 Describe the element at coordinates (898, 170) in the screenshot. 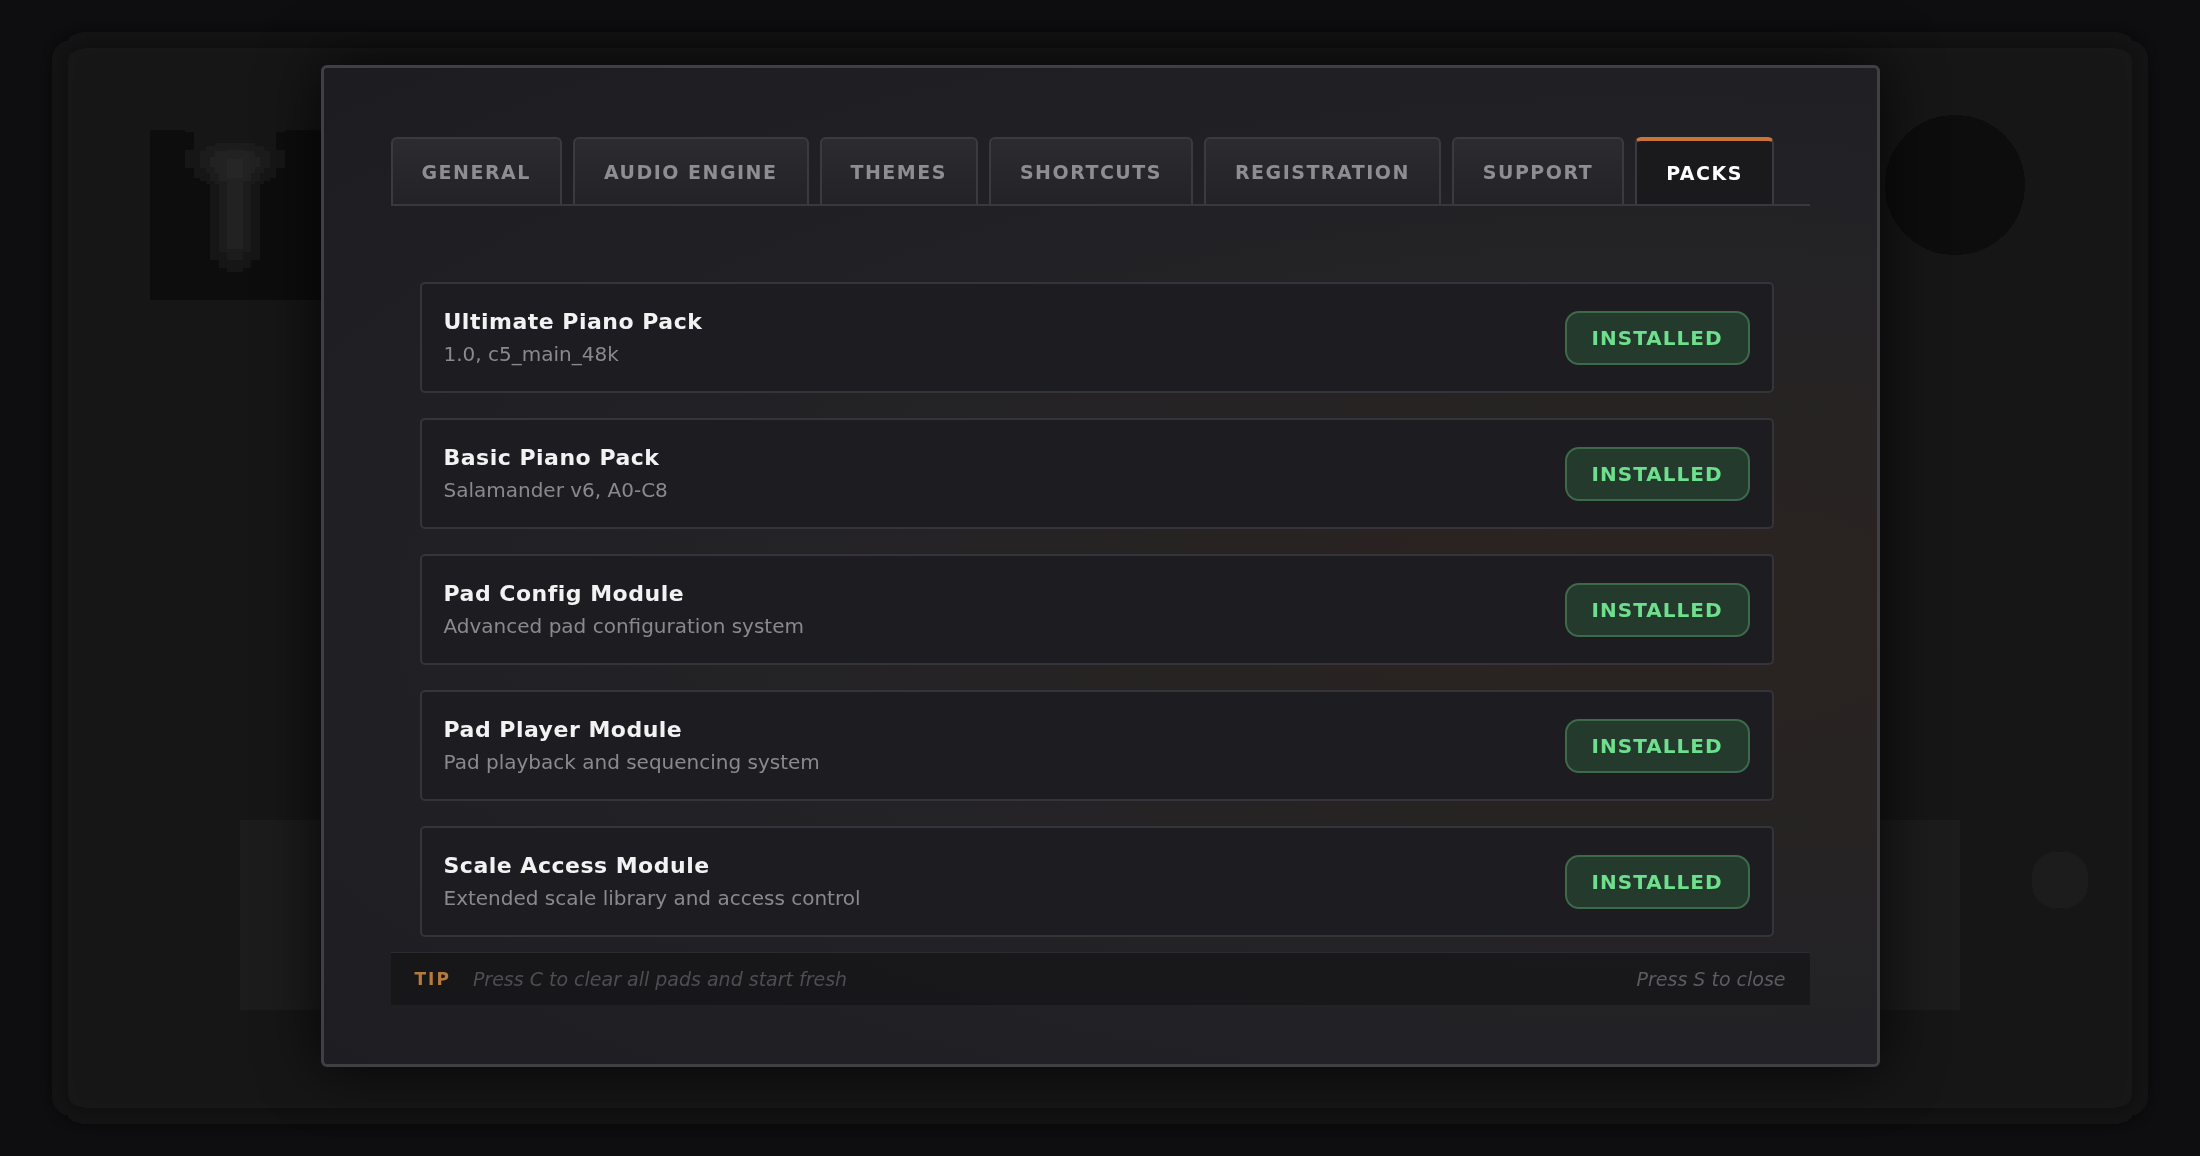

I see `tab: THEMES` at that location.